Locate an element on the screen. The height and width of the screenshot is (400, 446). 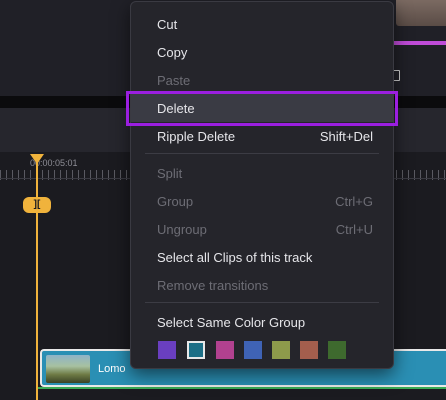
menu-item-shortcut: Ctrl+U is located at coordinates (354, 229).